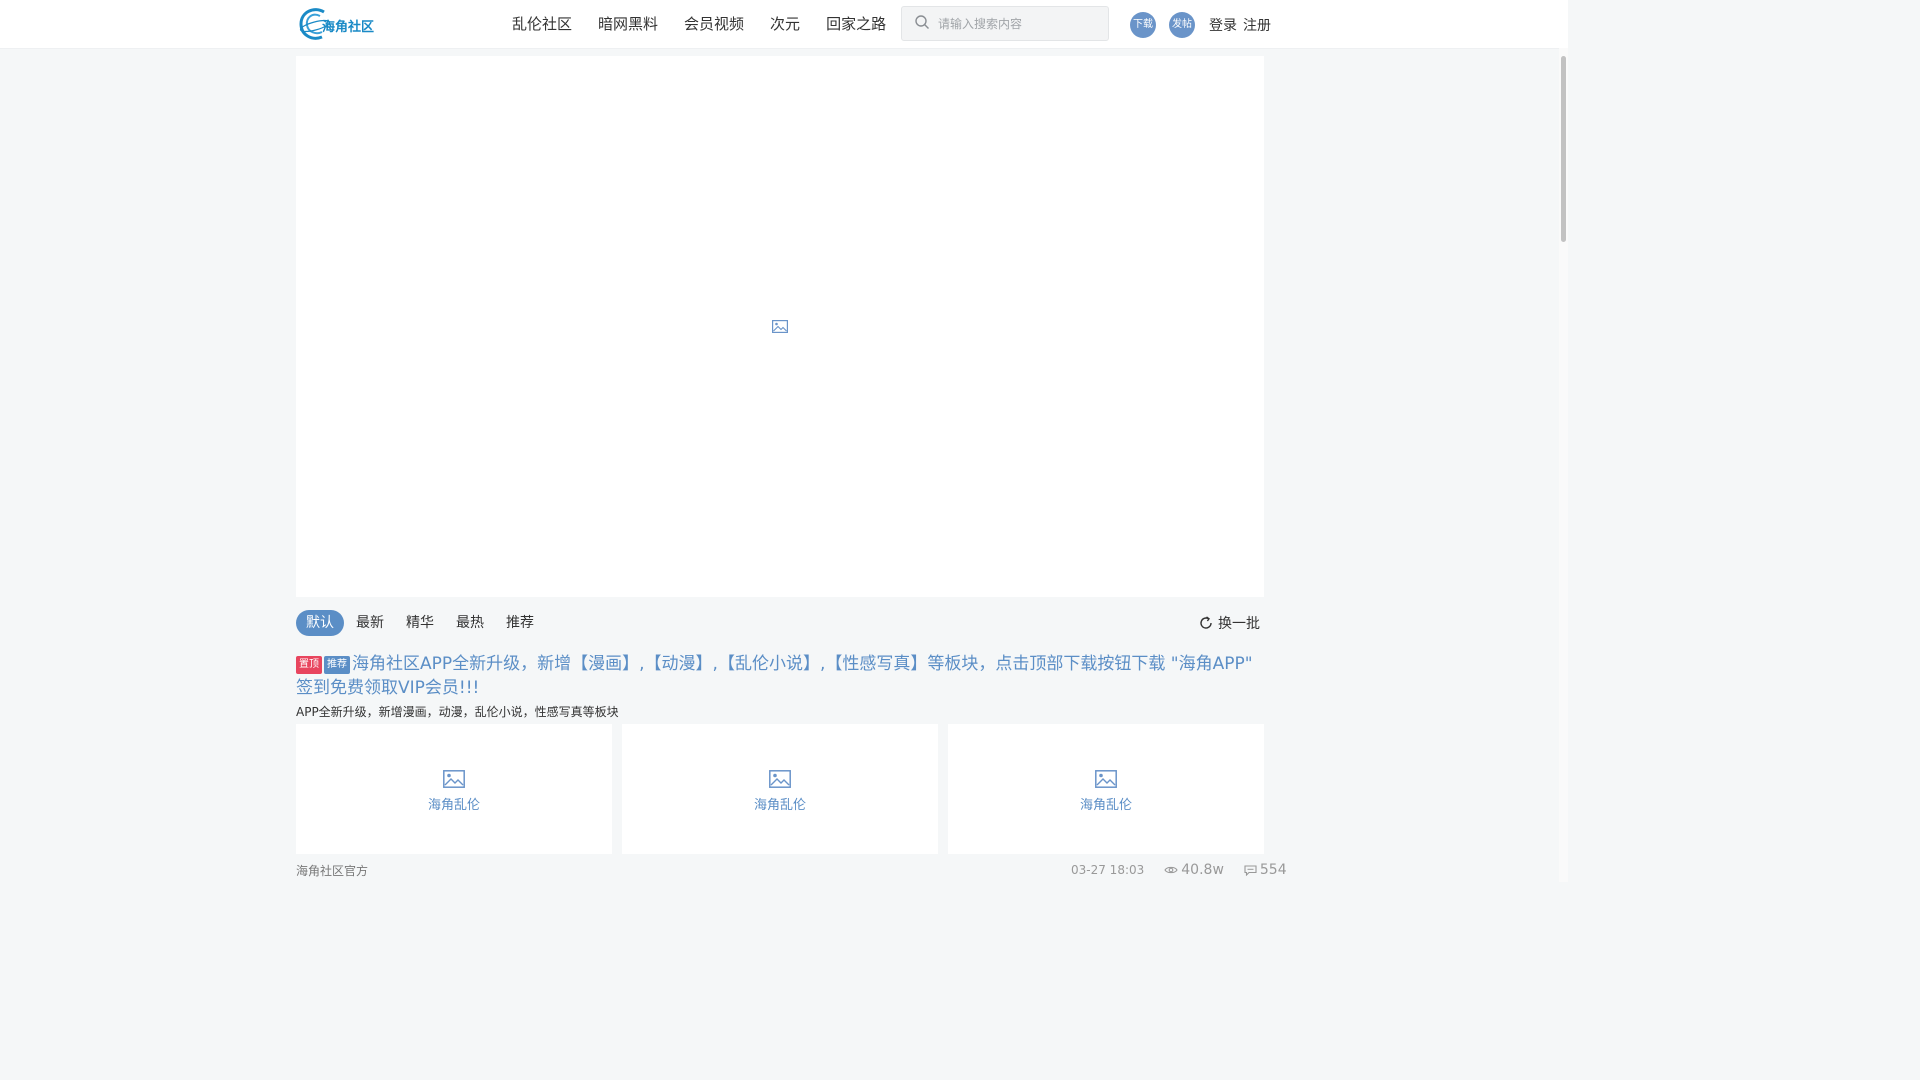 Image resolution: width=1920 pixels, height=1080 pixels. I want to click on login-link: 登录, so click(1223, 26).